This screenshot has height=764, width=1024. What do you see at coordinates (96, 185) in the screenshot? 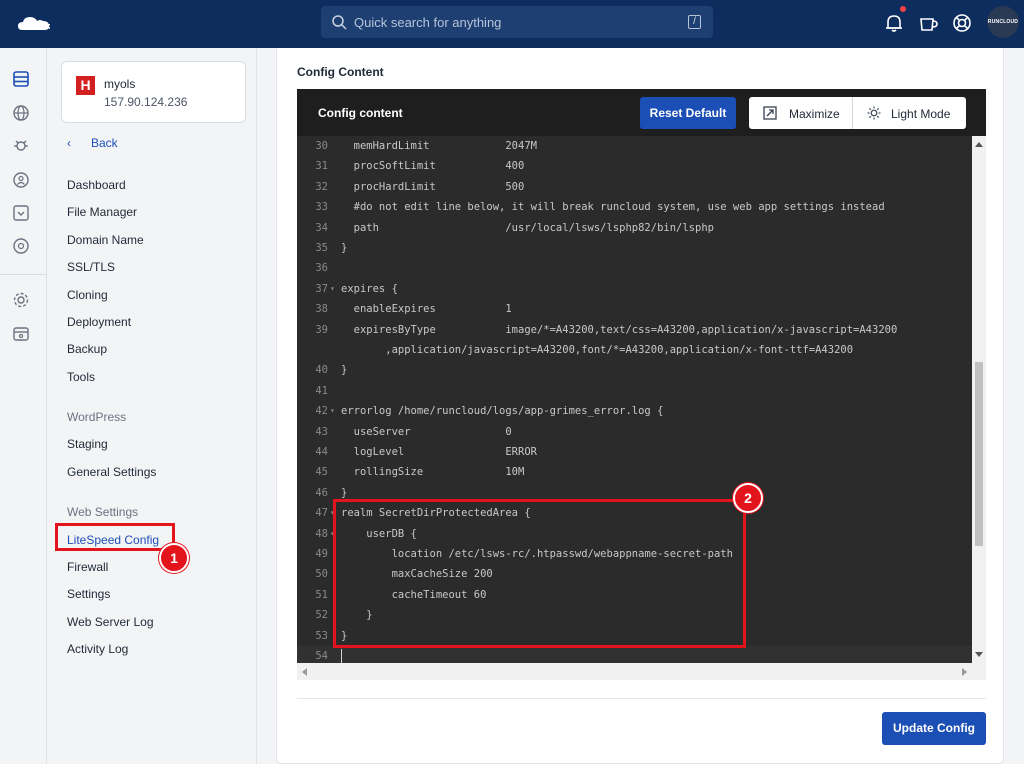
I see `nav-dashboard: Dashboard` at bounding box center [96, 185].